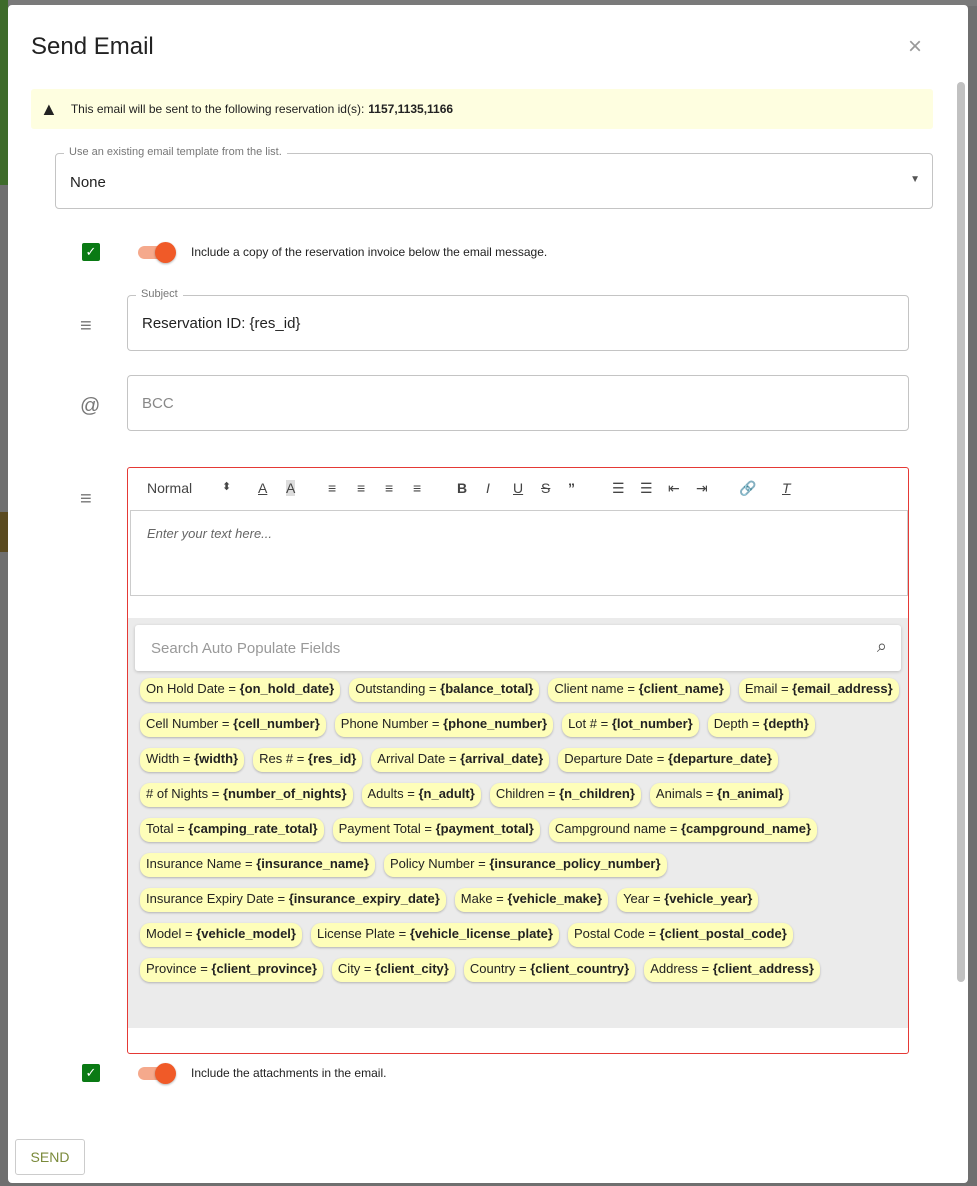  Describe the element at coordinates (882, 646) in the screenshot. I see `search-icon: ⌕` at that location.